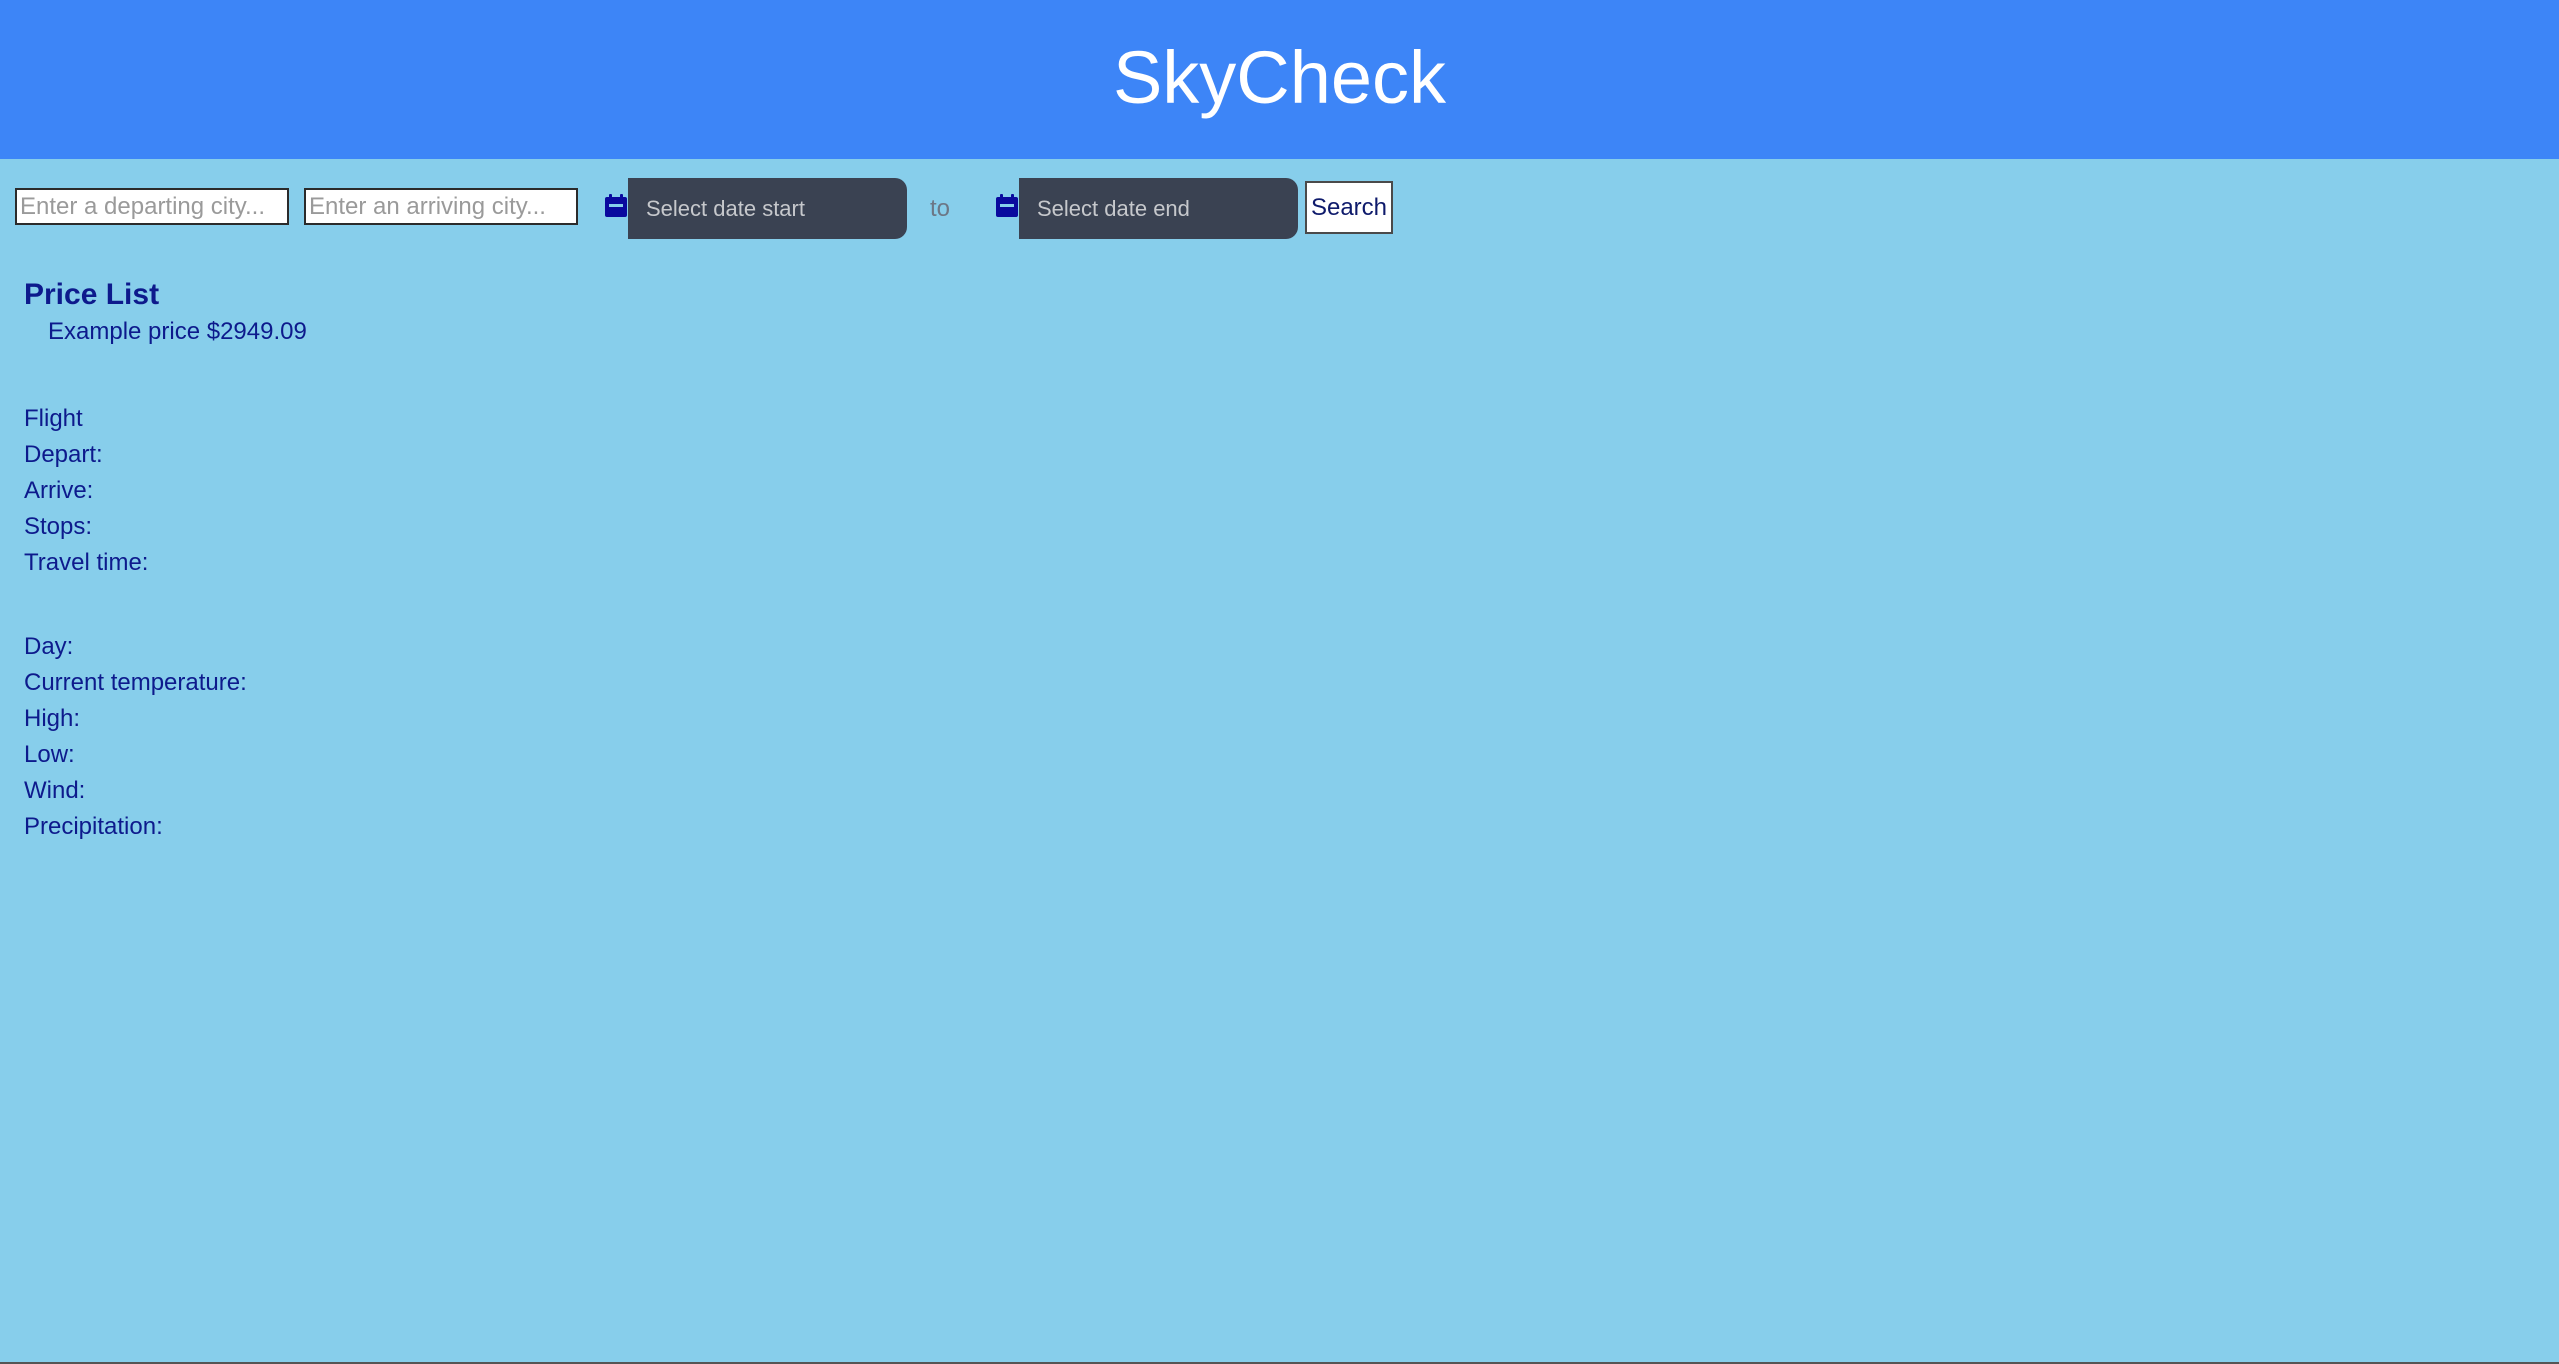 This screenshot has height=1364, width=2559. What do you see at coordinates (49, 646) in the screenshot?
I see `weather-day: Day:` at bounding box center [49, 646].